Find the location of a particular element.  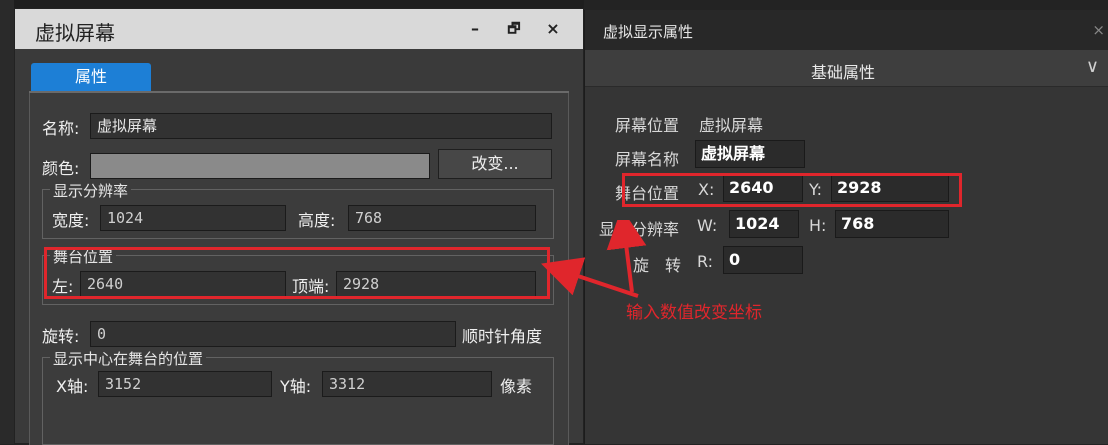

screen-position-label: 屏幕位置 is located at coordinates (647, 125).